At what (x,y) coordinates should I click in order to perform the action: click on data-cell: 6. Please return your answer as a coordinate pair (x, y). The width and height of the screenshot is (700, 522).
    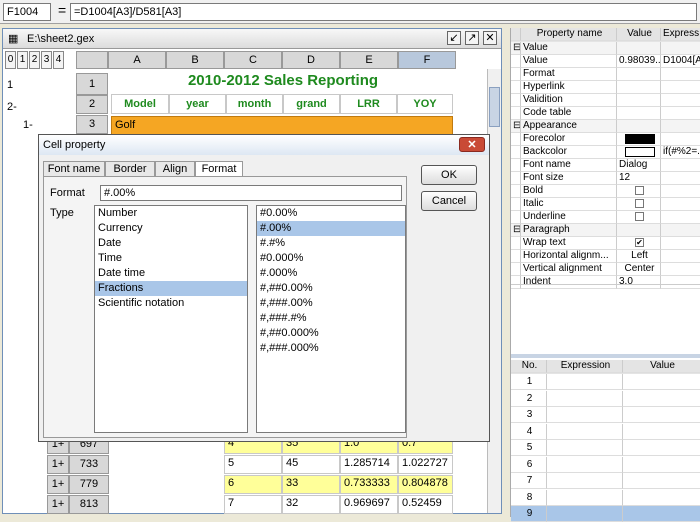
    Looking at the image, I should click on (253, 484).